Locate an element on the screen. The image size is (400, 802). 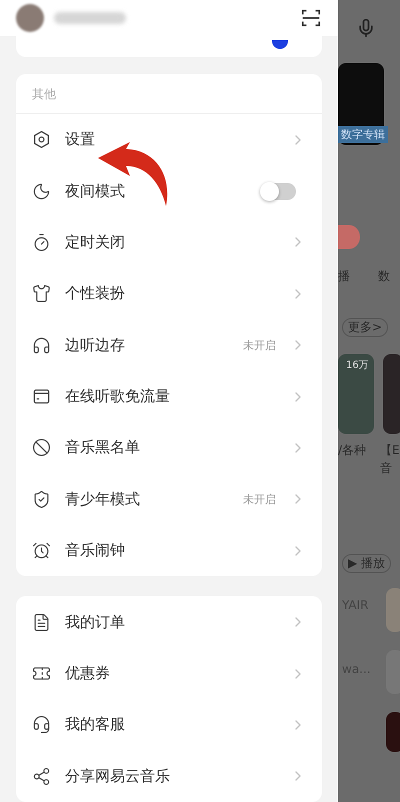
menu-label: 我的客服 is located at coordinates (95, 724).